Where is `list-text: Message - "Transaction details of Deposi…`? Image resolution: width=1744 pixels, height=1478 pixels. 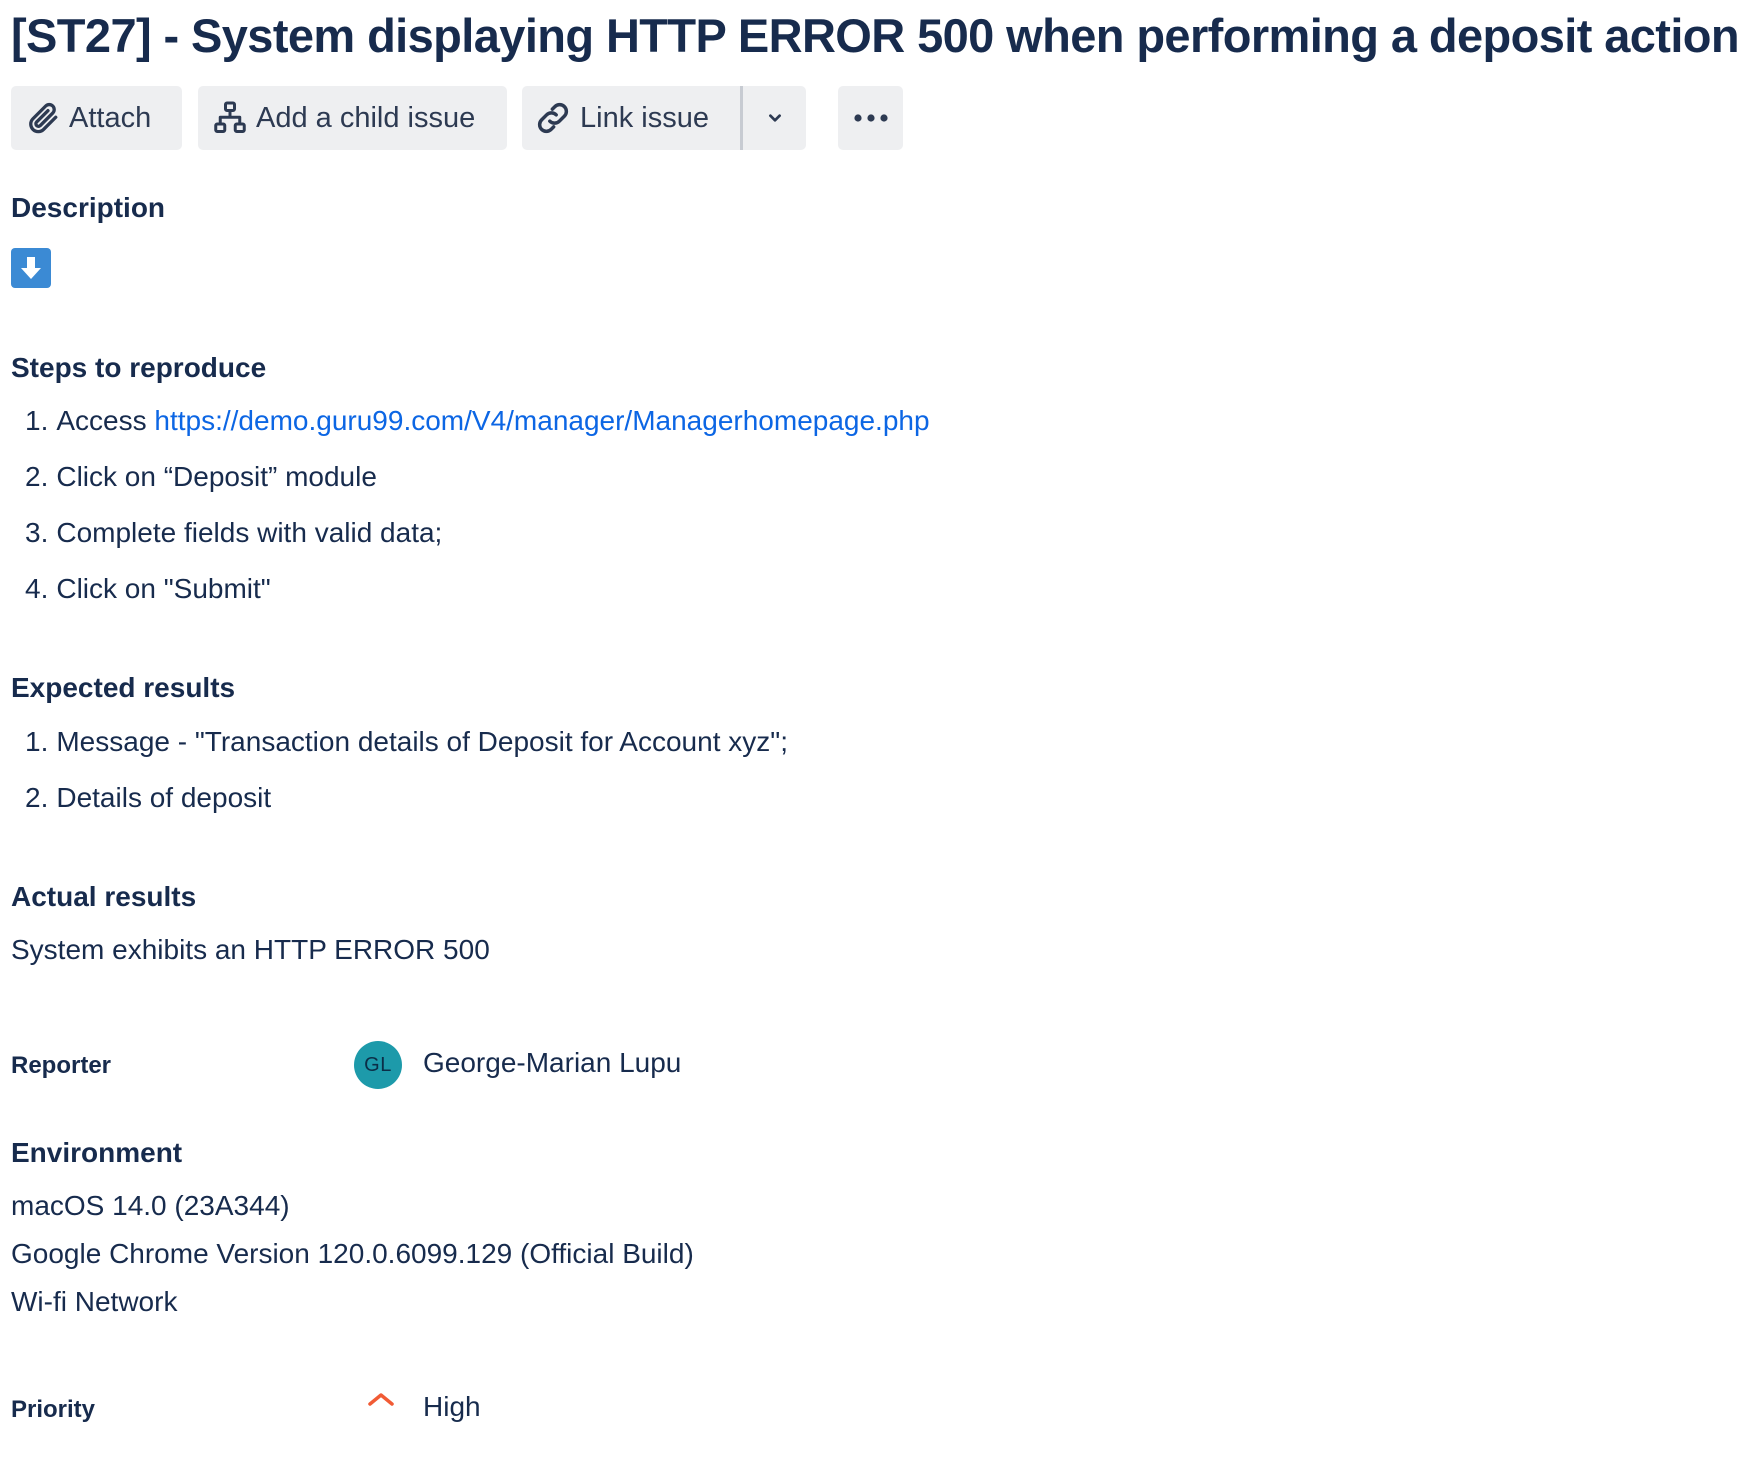
list-text: Message - "Transaction details of Deposi… is located at coordinates (422, 741).